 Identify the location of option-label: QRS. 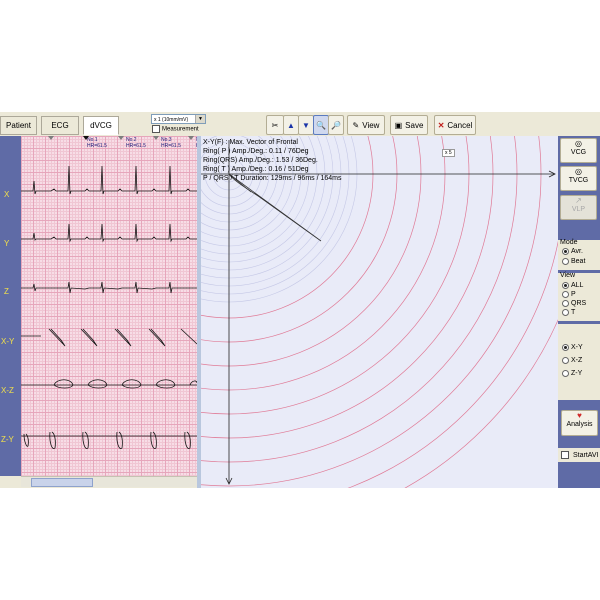
(579, 303).